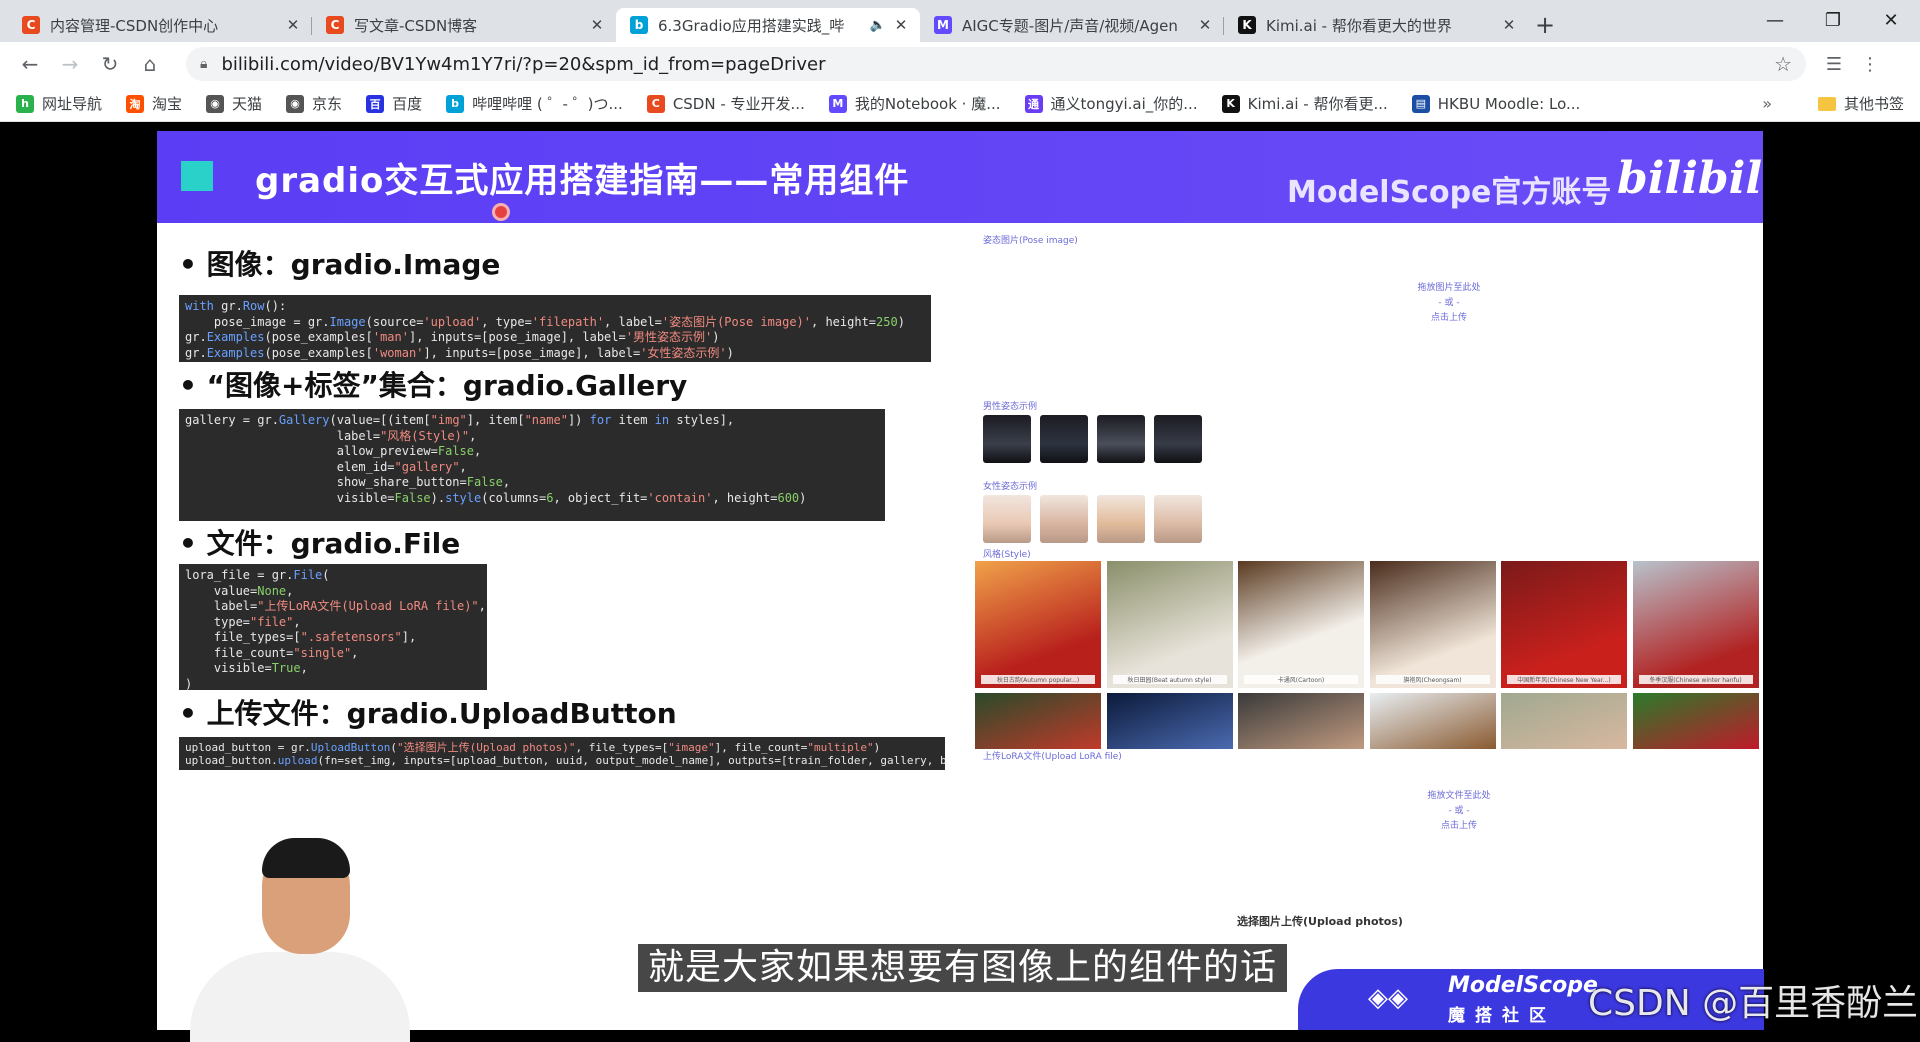 The height and width of the screenshot is (1042, 1920). Describe the element at coordinates (1870, 64) in the screenshot. I see `menu-icon: ⋮` at that location.